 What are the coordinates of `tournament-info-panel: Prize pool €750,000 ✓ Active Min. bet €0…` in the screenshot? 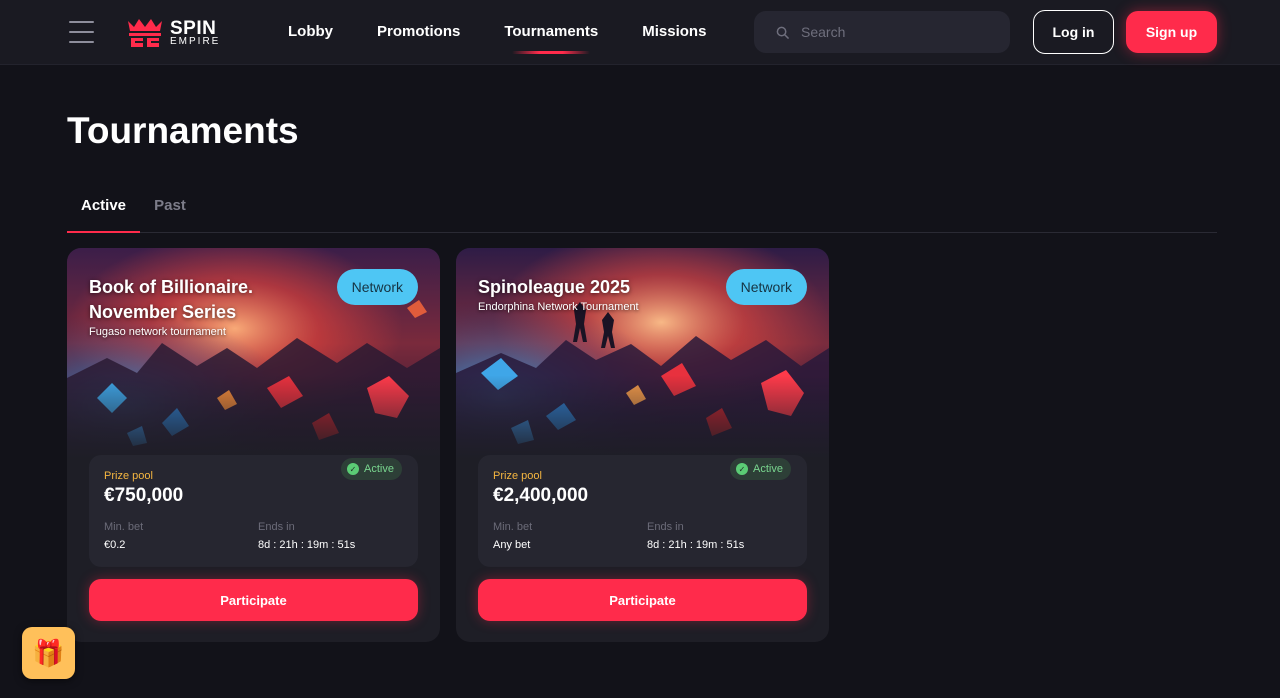 It's located at (253, 511).